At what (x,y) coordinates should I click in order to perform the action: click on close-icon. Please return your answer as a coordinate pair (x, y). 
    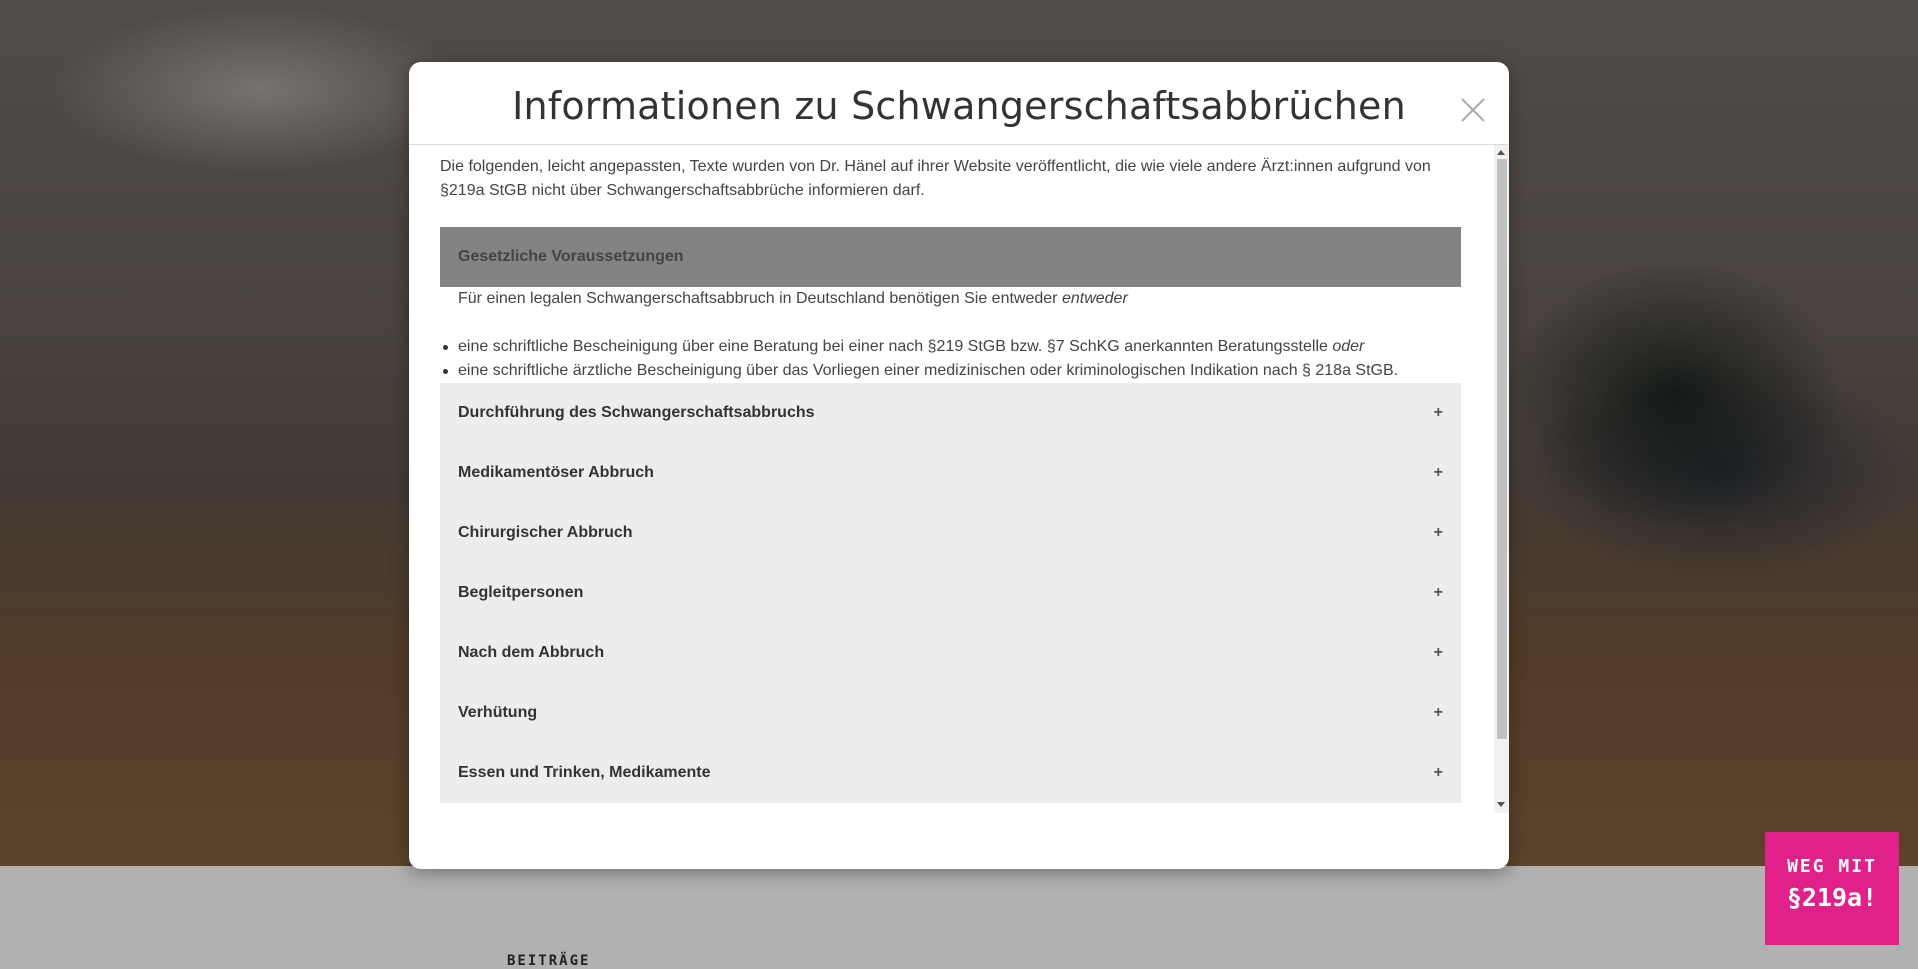
    Looking at the image, I should click on (1473, 110).